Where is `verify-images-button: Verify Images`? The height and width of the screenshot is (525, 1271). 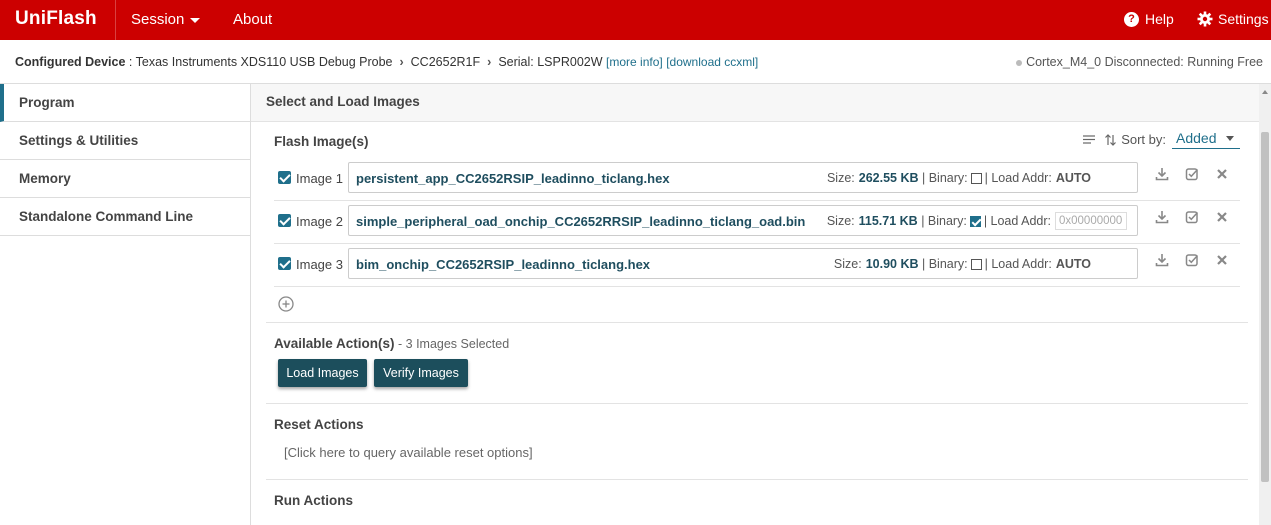 verify-images-button: Verify Images is located at coordinates (421, 373).